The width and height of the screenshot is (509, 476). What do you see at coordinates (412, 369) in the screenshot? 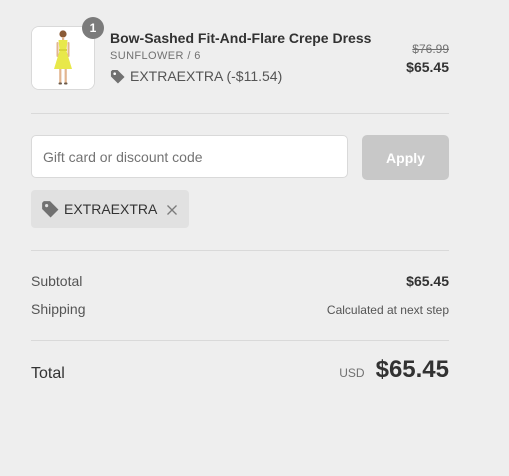
I see `total-amount: $65.45` at bounding box center [412, 369].